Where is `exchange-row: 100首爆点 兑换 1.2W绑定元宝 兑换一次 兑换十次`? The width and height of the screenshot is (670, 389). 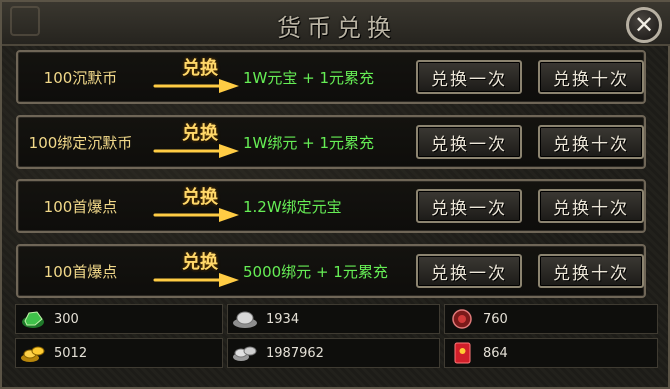
exchange-row: 100首爆点 兑换 1.2W绑定元宝 兑换一次 兑换十次 is located at coordinates (331, 206).